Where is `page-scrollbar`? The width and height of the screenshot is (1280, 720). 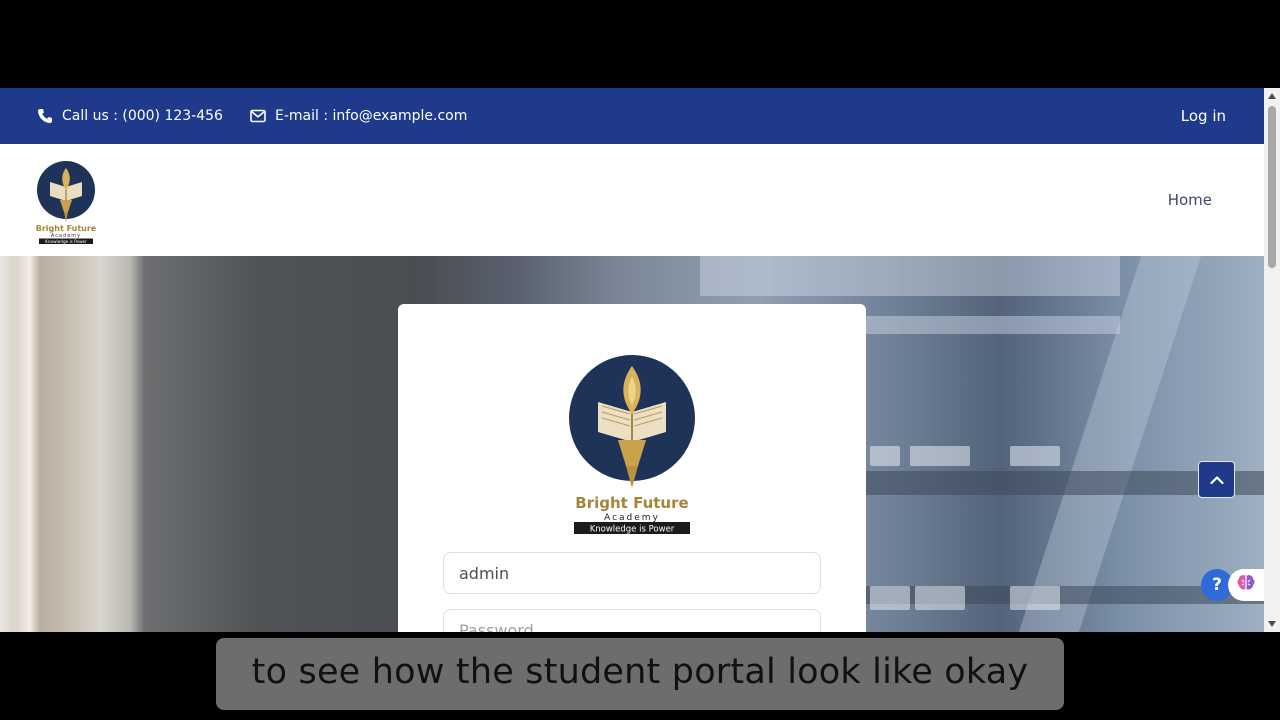 page-scrollbar is located at coordinates (1272, 360).